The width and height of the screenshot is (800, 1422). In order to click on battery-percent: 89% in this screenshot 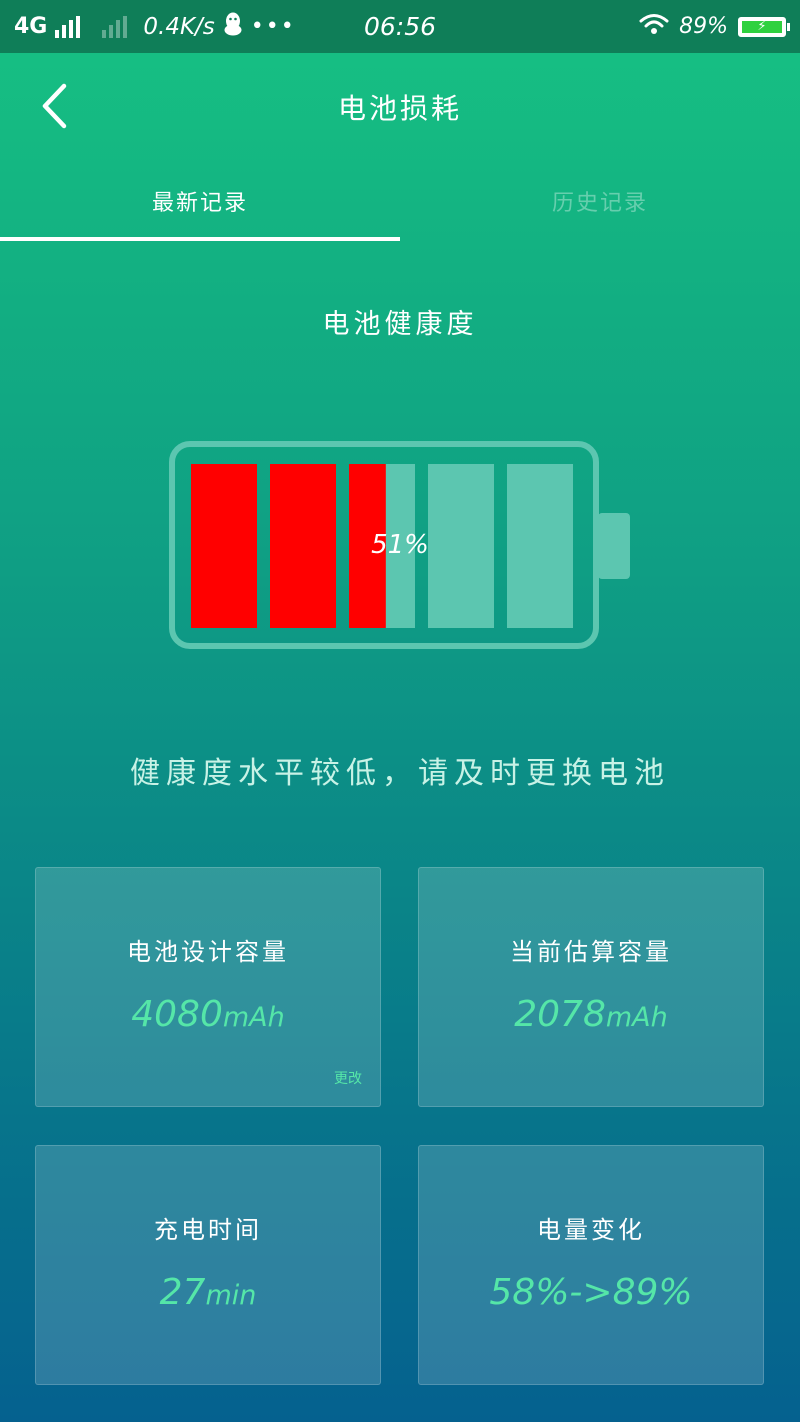, I will do `click(703, 26)`.